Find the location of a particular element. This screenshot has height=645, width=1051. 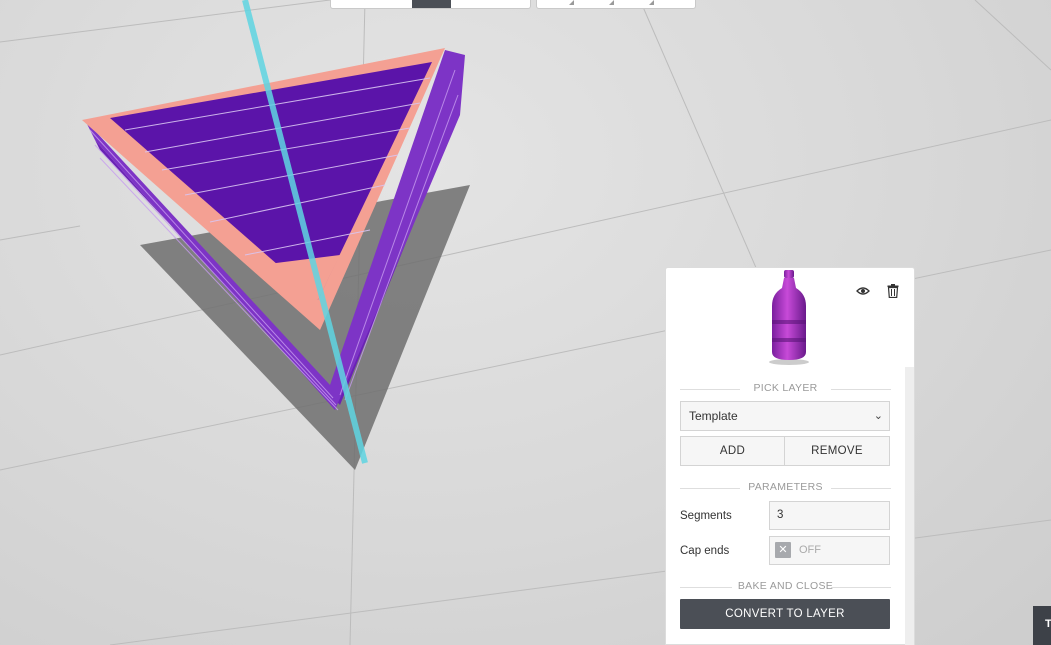

remove-button: REMOVE is located at coordinates (837, 451).